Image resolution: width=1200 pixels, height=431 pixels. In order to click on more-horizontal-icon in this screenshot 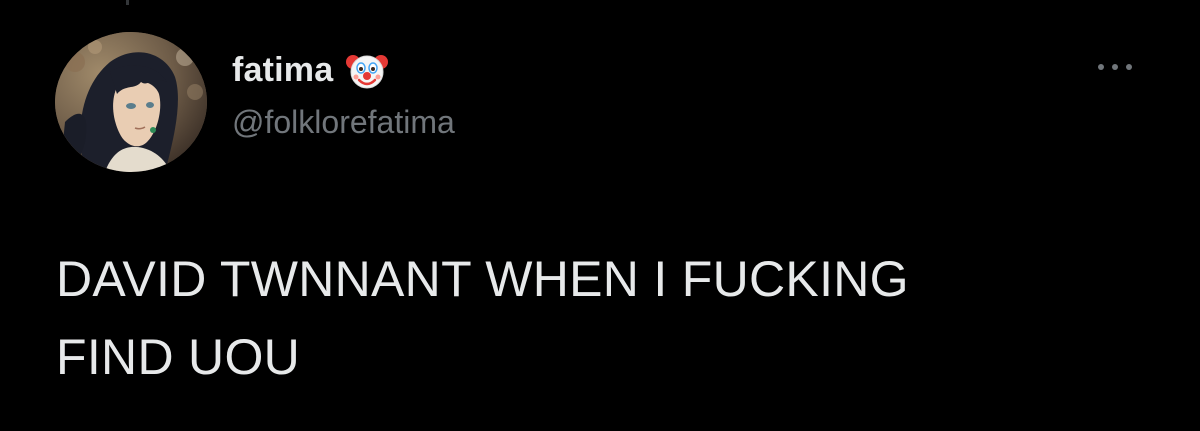, I will do `click(1115, 67)`.